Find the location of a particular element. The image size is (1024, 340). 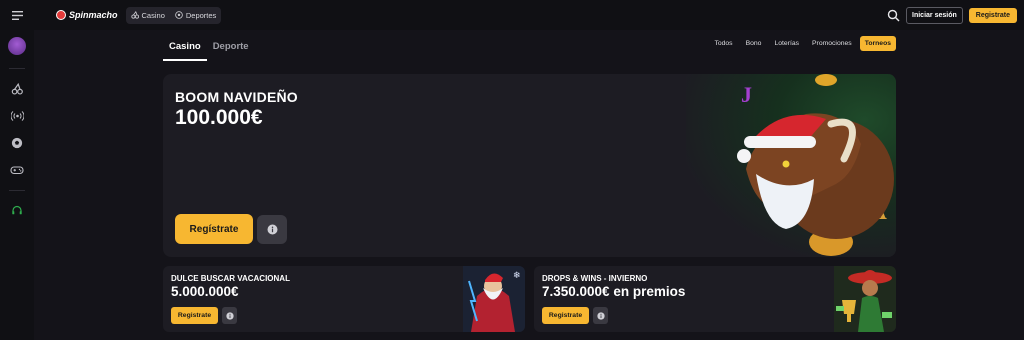

sidebar-item-games is located at coordinates (17, 170).